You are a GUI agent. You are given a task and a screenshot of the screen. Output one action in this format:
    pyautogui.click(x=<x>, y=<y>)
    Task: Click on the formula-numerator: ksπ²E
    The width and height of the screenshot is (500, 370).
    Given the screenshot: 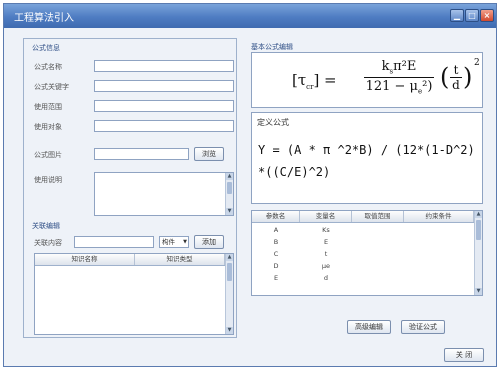 What is the action you would take?
    pyautogui.click(x=399, y=68)
    